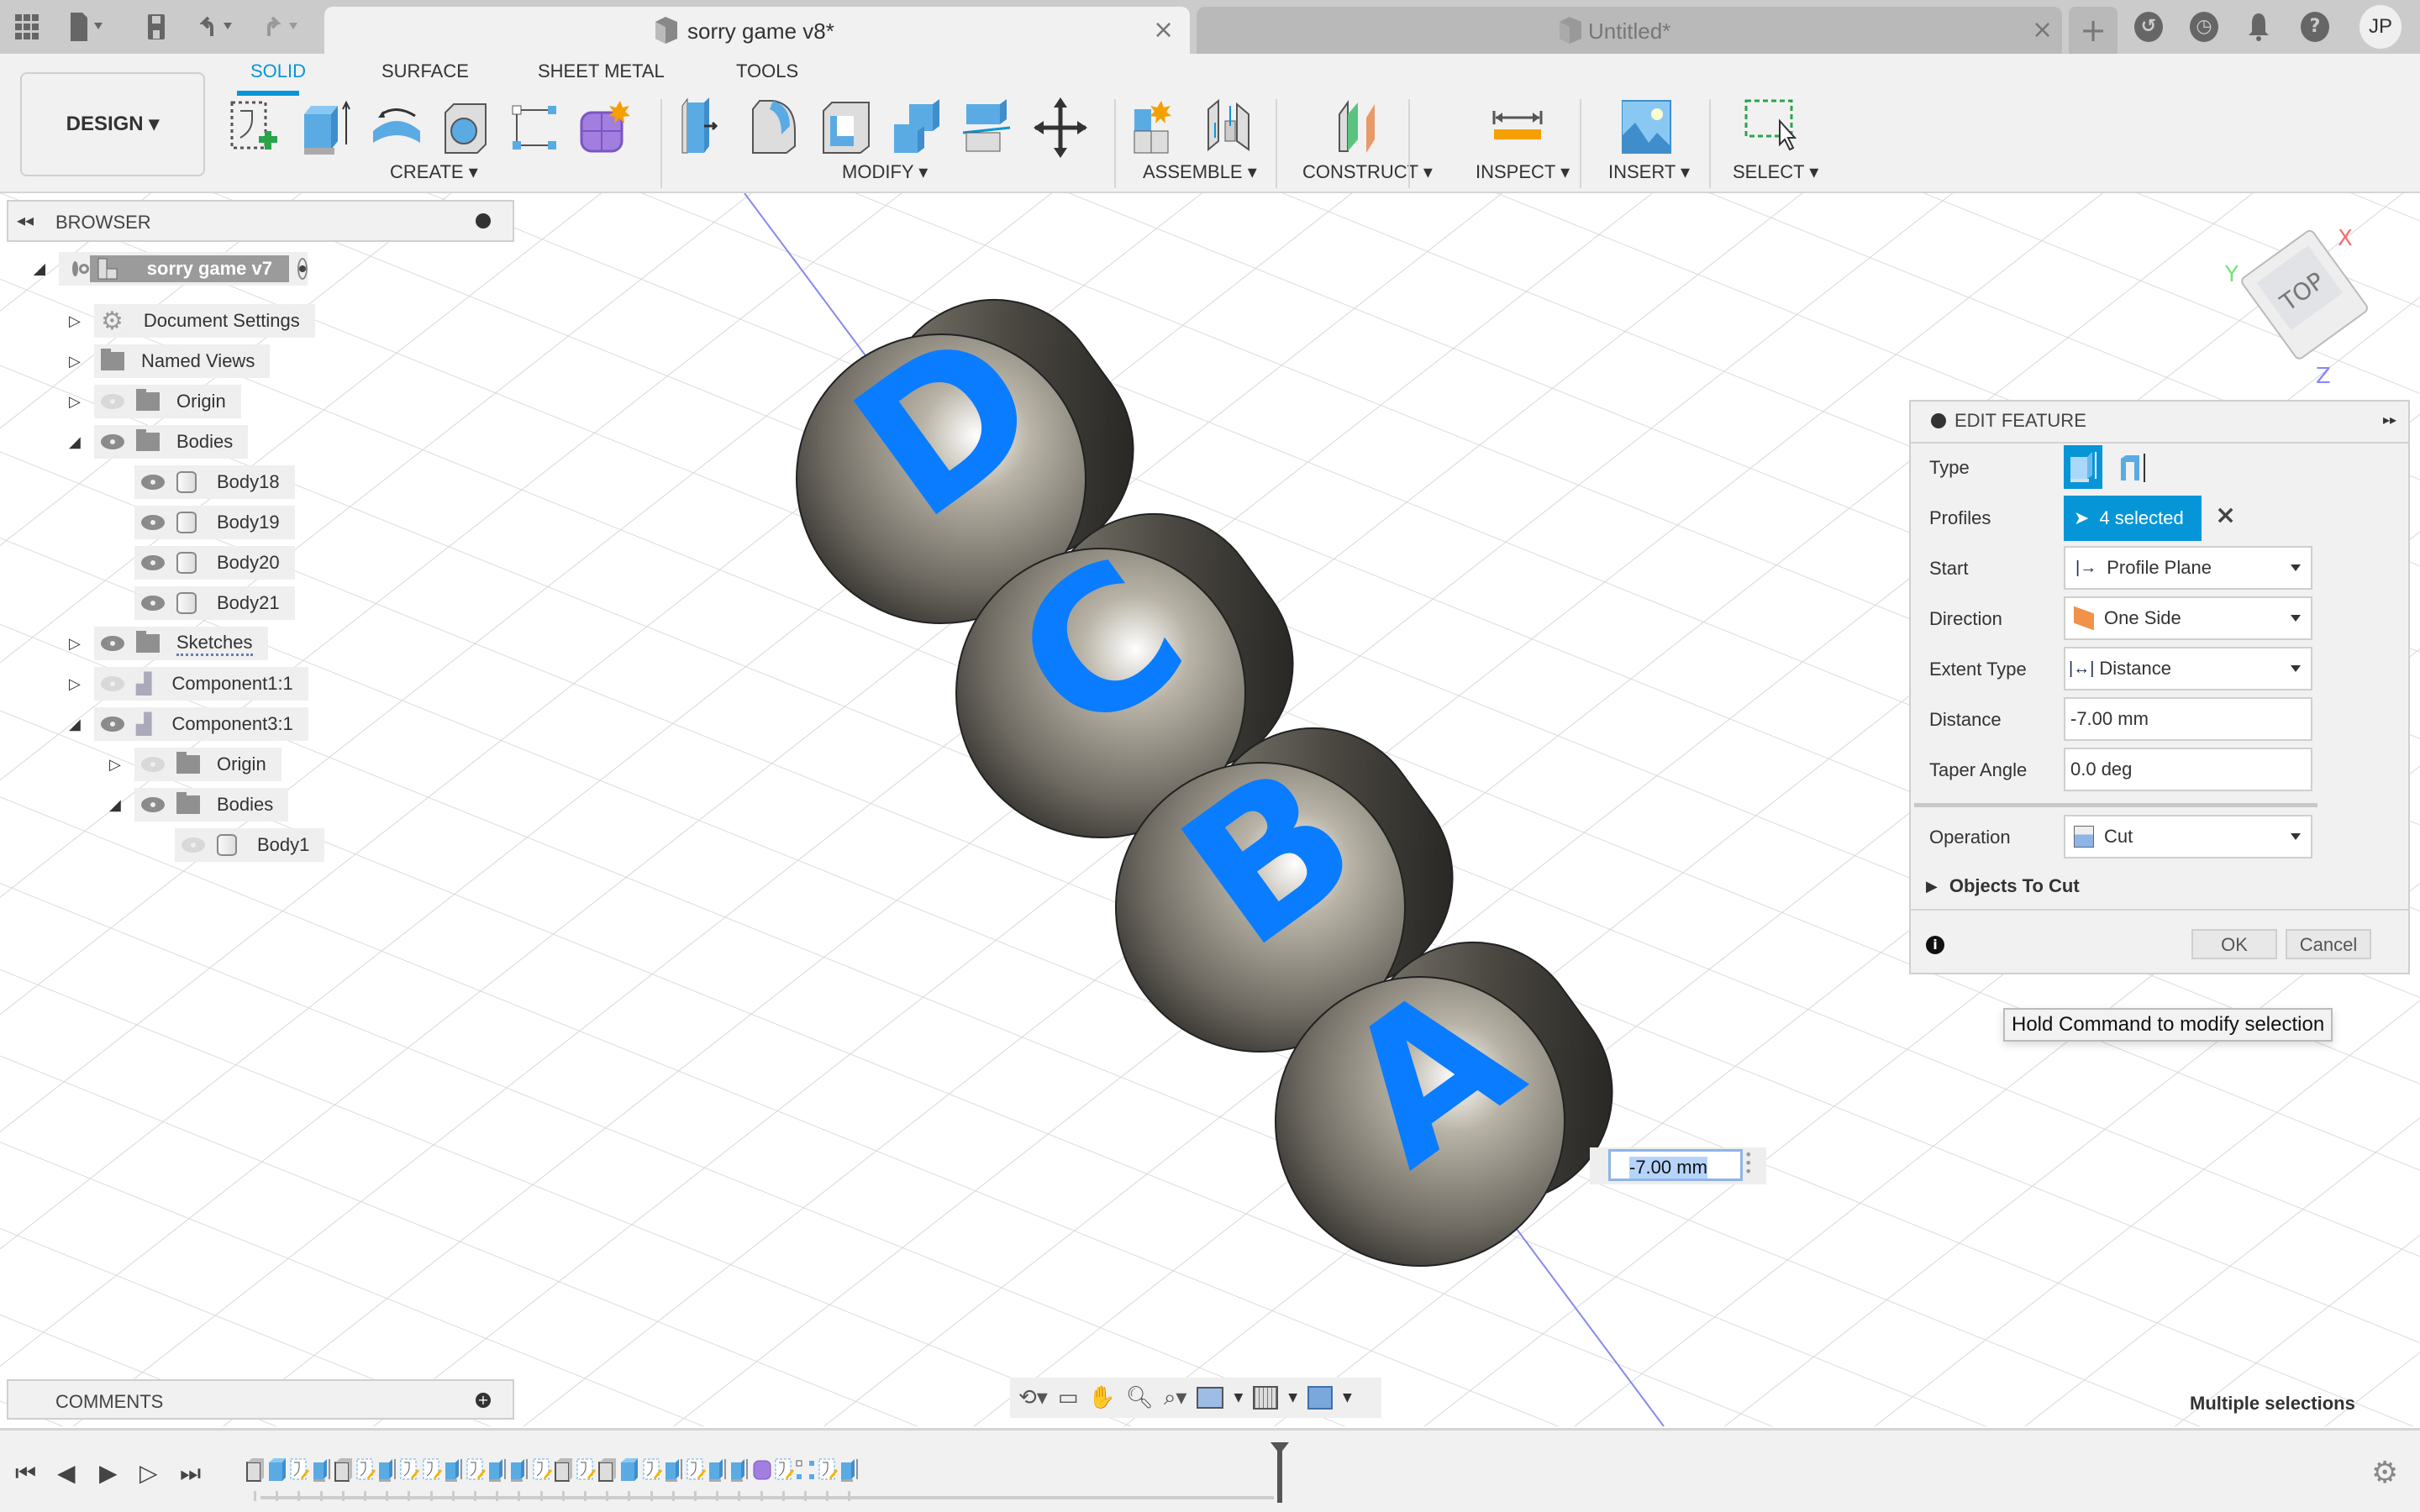  Describe the element at coordinates (2093, 30) in the screenshot. I see `new-tab-icon: +` at that location.